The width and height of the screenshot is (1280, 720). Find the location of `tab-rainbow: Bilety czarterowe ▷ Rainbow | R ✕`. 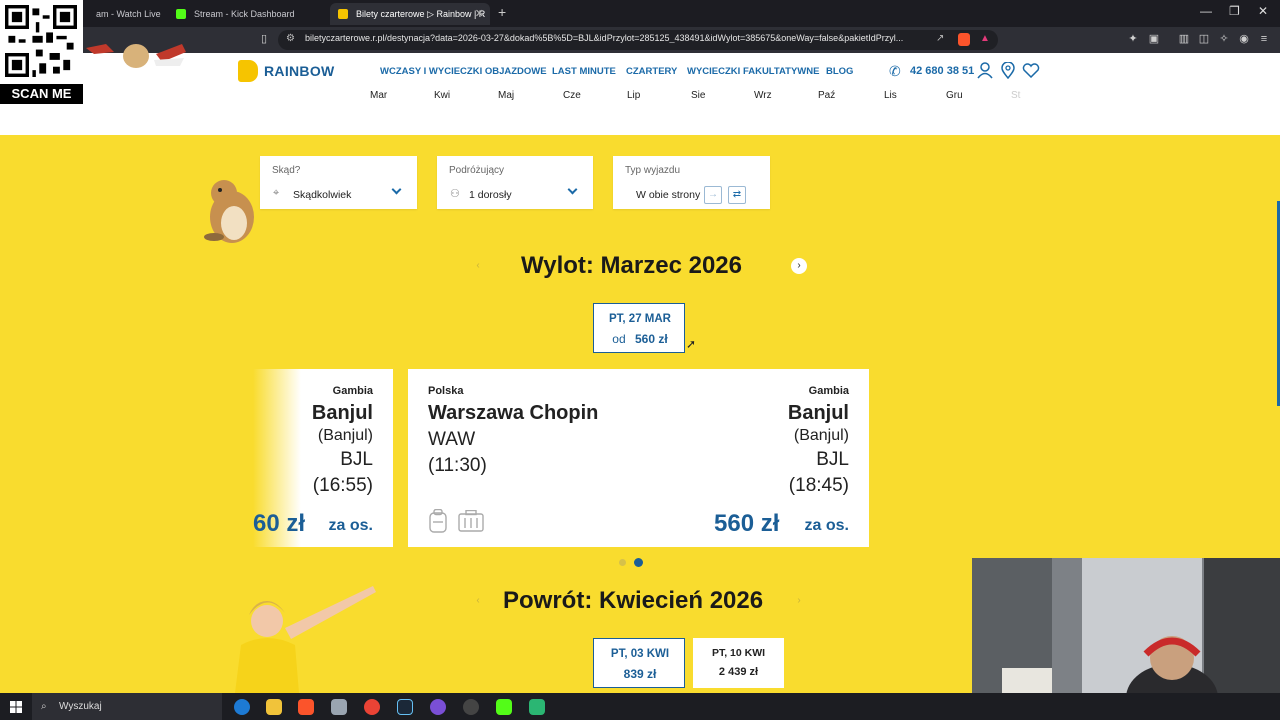

tab-rainbow: Bilety czarterowe ▷ Rainbow | R ✕ is located at coordinates (410, 14).